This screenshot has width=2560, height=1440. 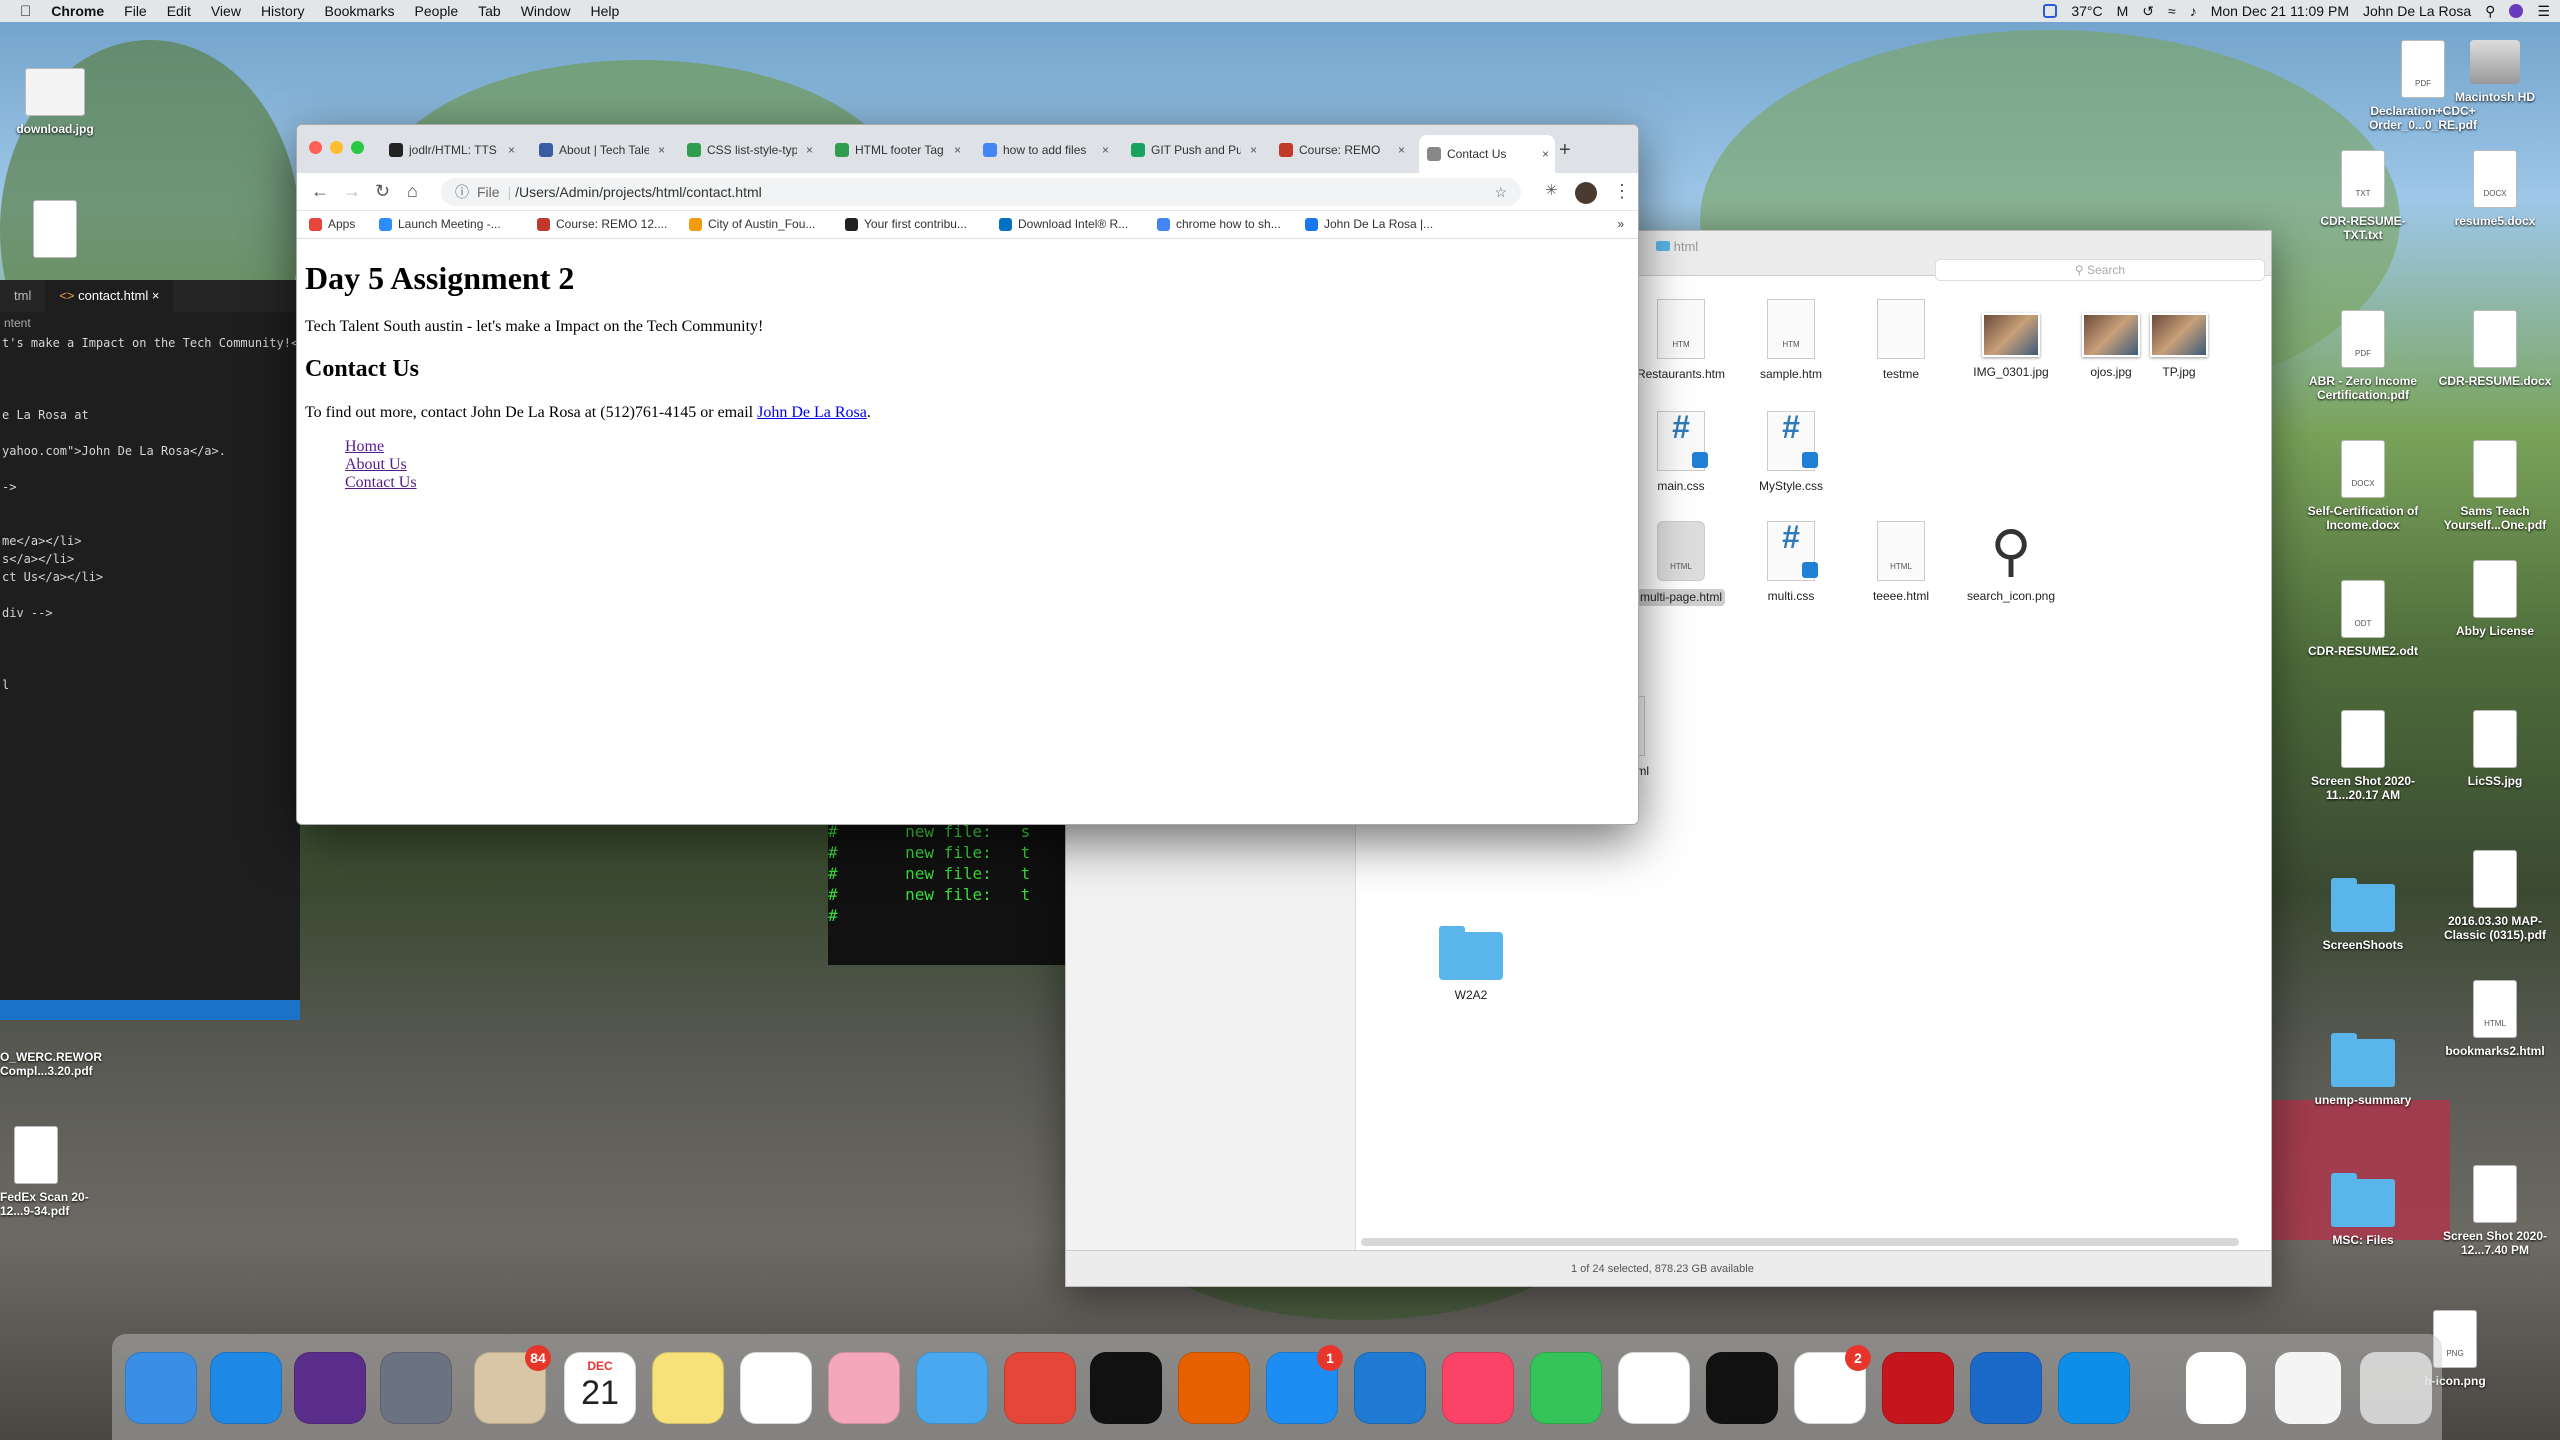 What do you see at coordinates (749, 150) in the screenshot?
I see `browser-tab: CSS list-style-type ×` at bounding box center [749, 150].